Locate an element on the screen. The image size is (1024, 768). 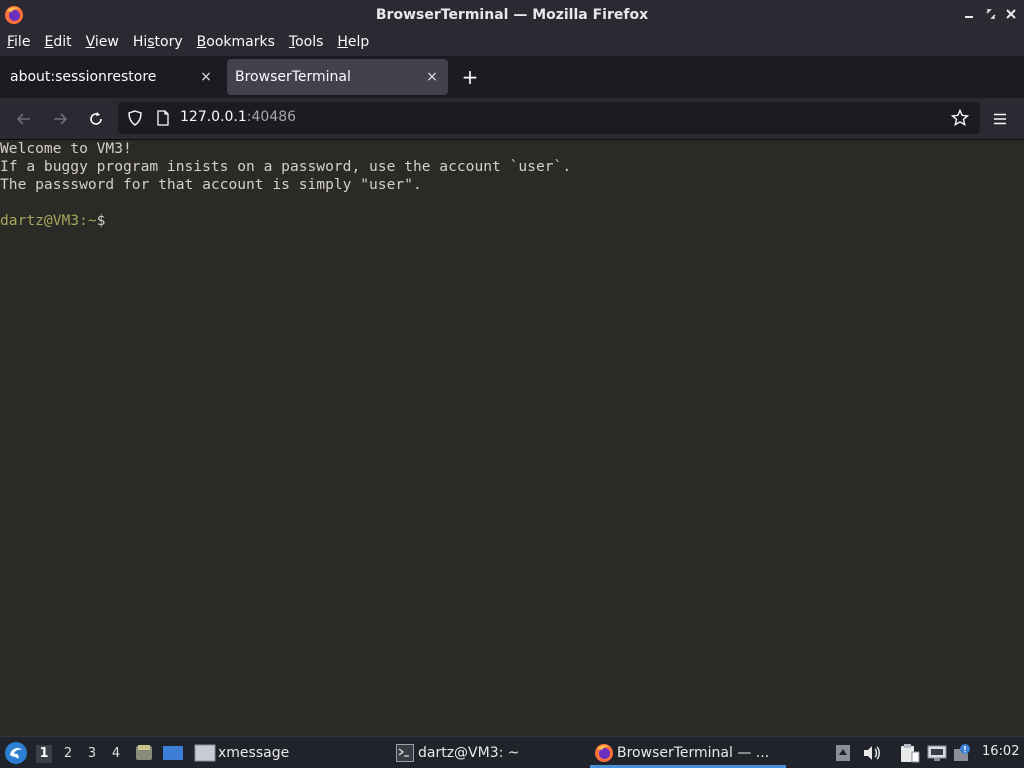
tab-browserterminal: BrowserTerminal × is located at coordinates (337, 77).